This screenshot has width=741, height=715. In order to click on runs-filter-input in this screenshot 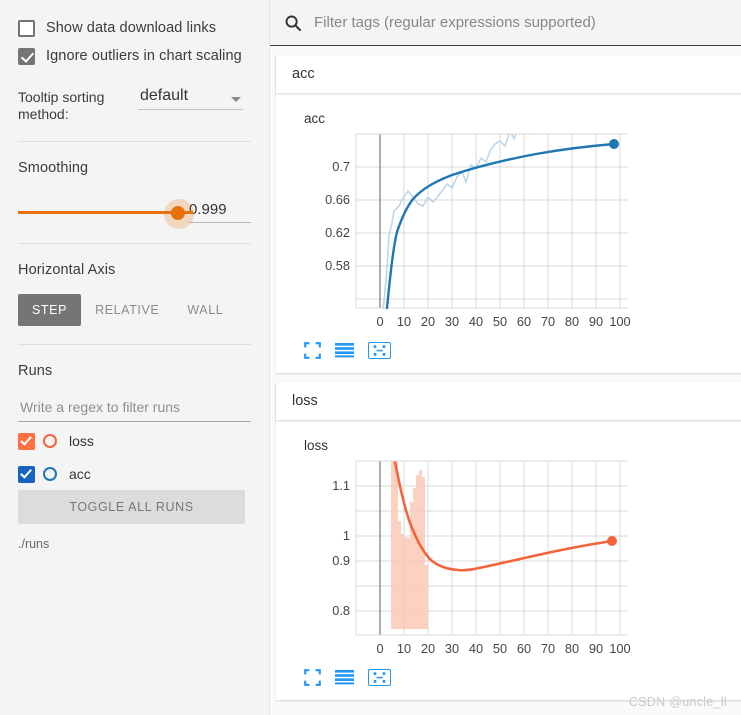, I will do `click(134, 408)`.